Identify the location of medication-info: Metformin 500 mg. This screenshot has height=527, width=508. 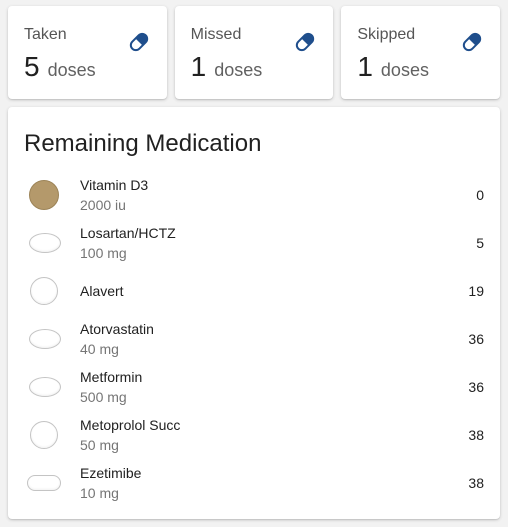
(111, 387).